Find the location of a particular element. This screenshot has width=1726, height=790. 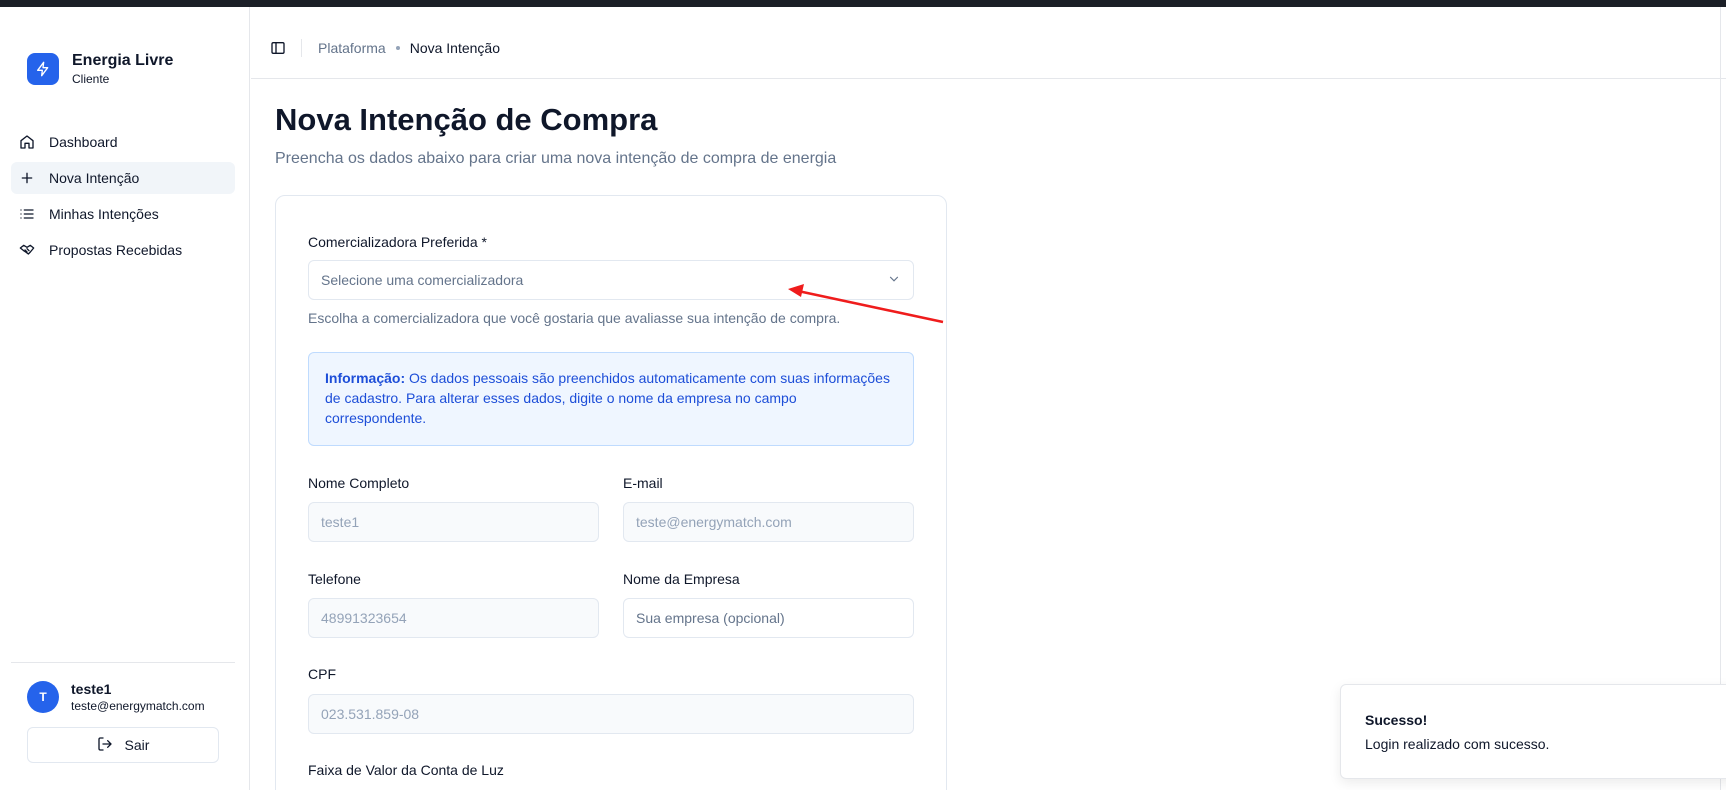

user-profile: T teste1 teste@energymatch.com is located at coordinates (116, 697).